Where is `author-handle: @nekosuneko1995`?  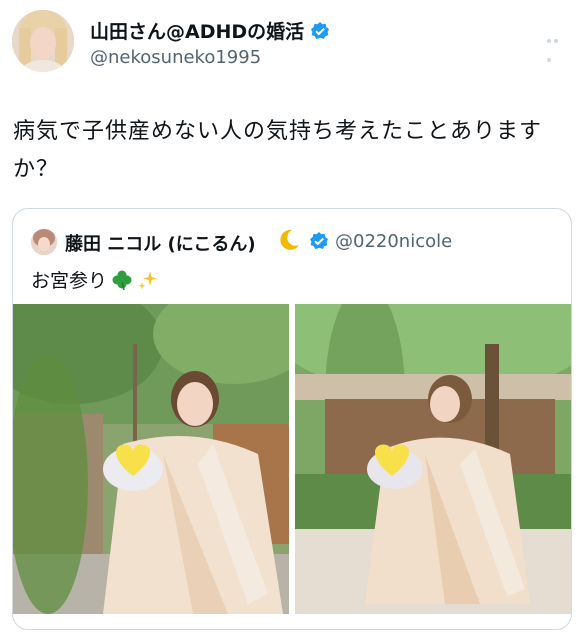
author-handle: @nekosuneko1995 is located at coordinates (175, 57).